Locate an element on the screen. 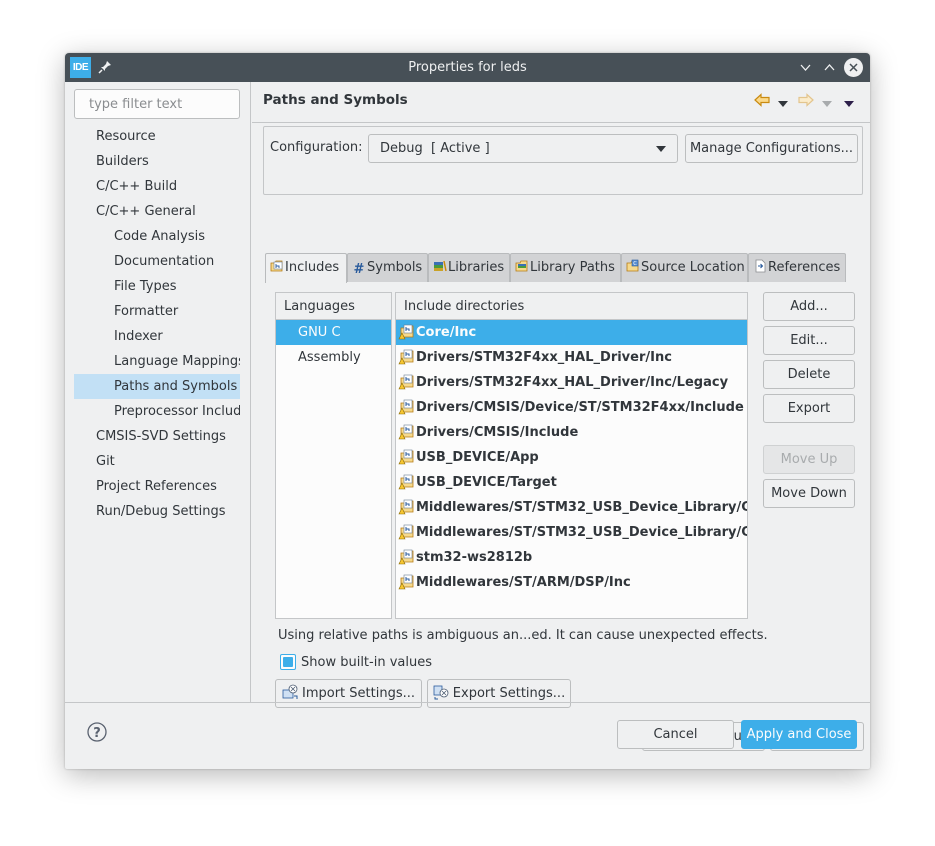 The width and height of the screenshot is (935, 846). cancel-button: Cancel is located at coordinates (675, 734).